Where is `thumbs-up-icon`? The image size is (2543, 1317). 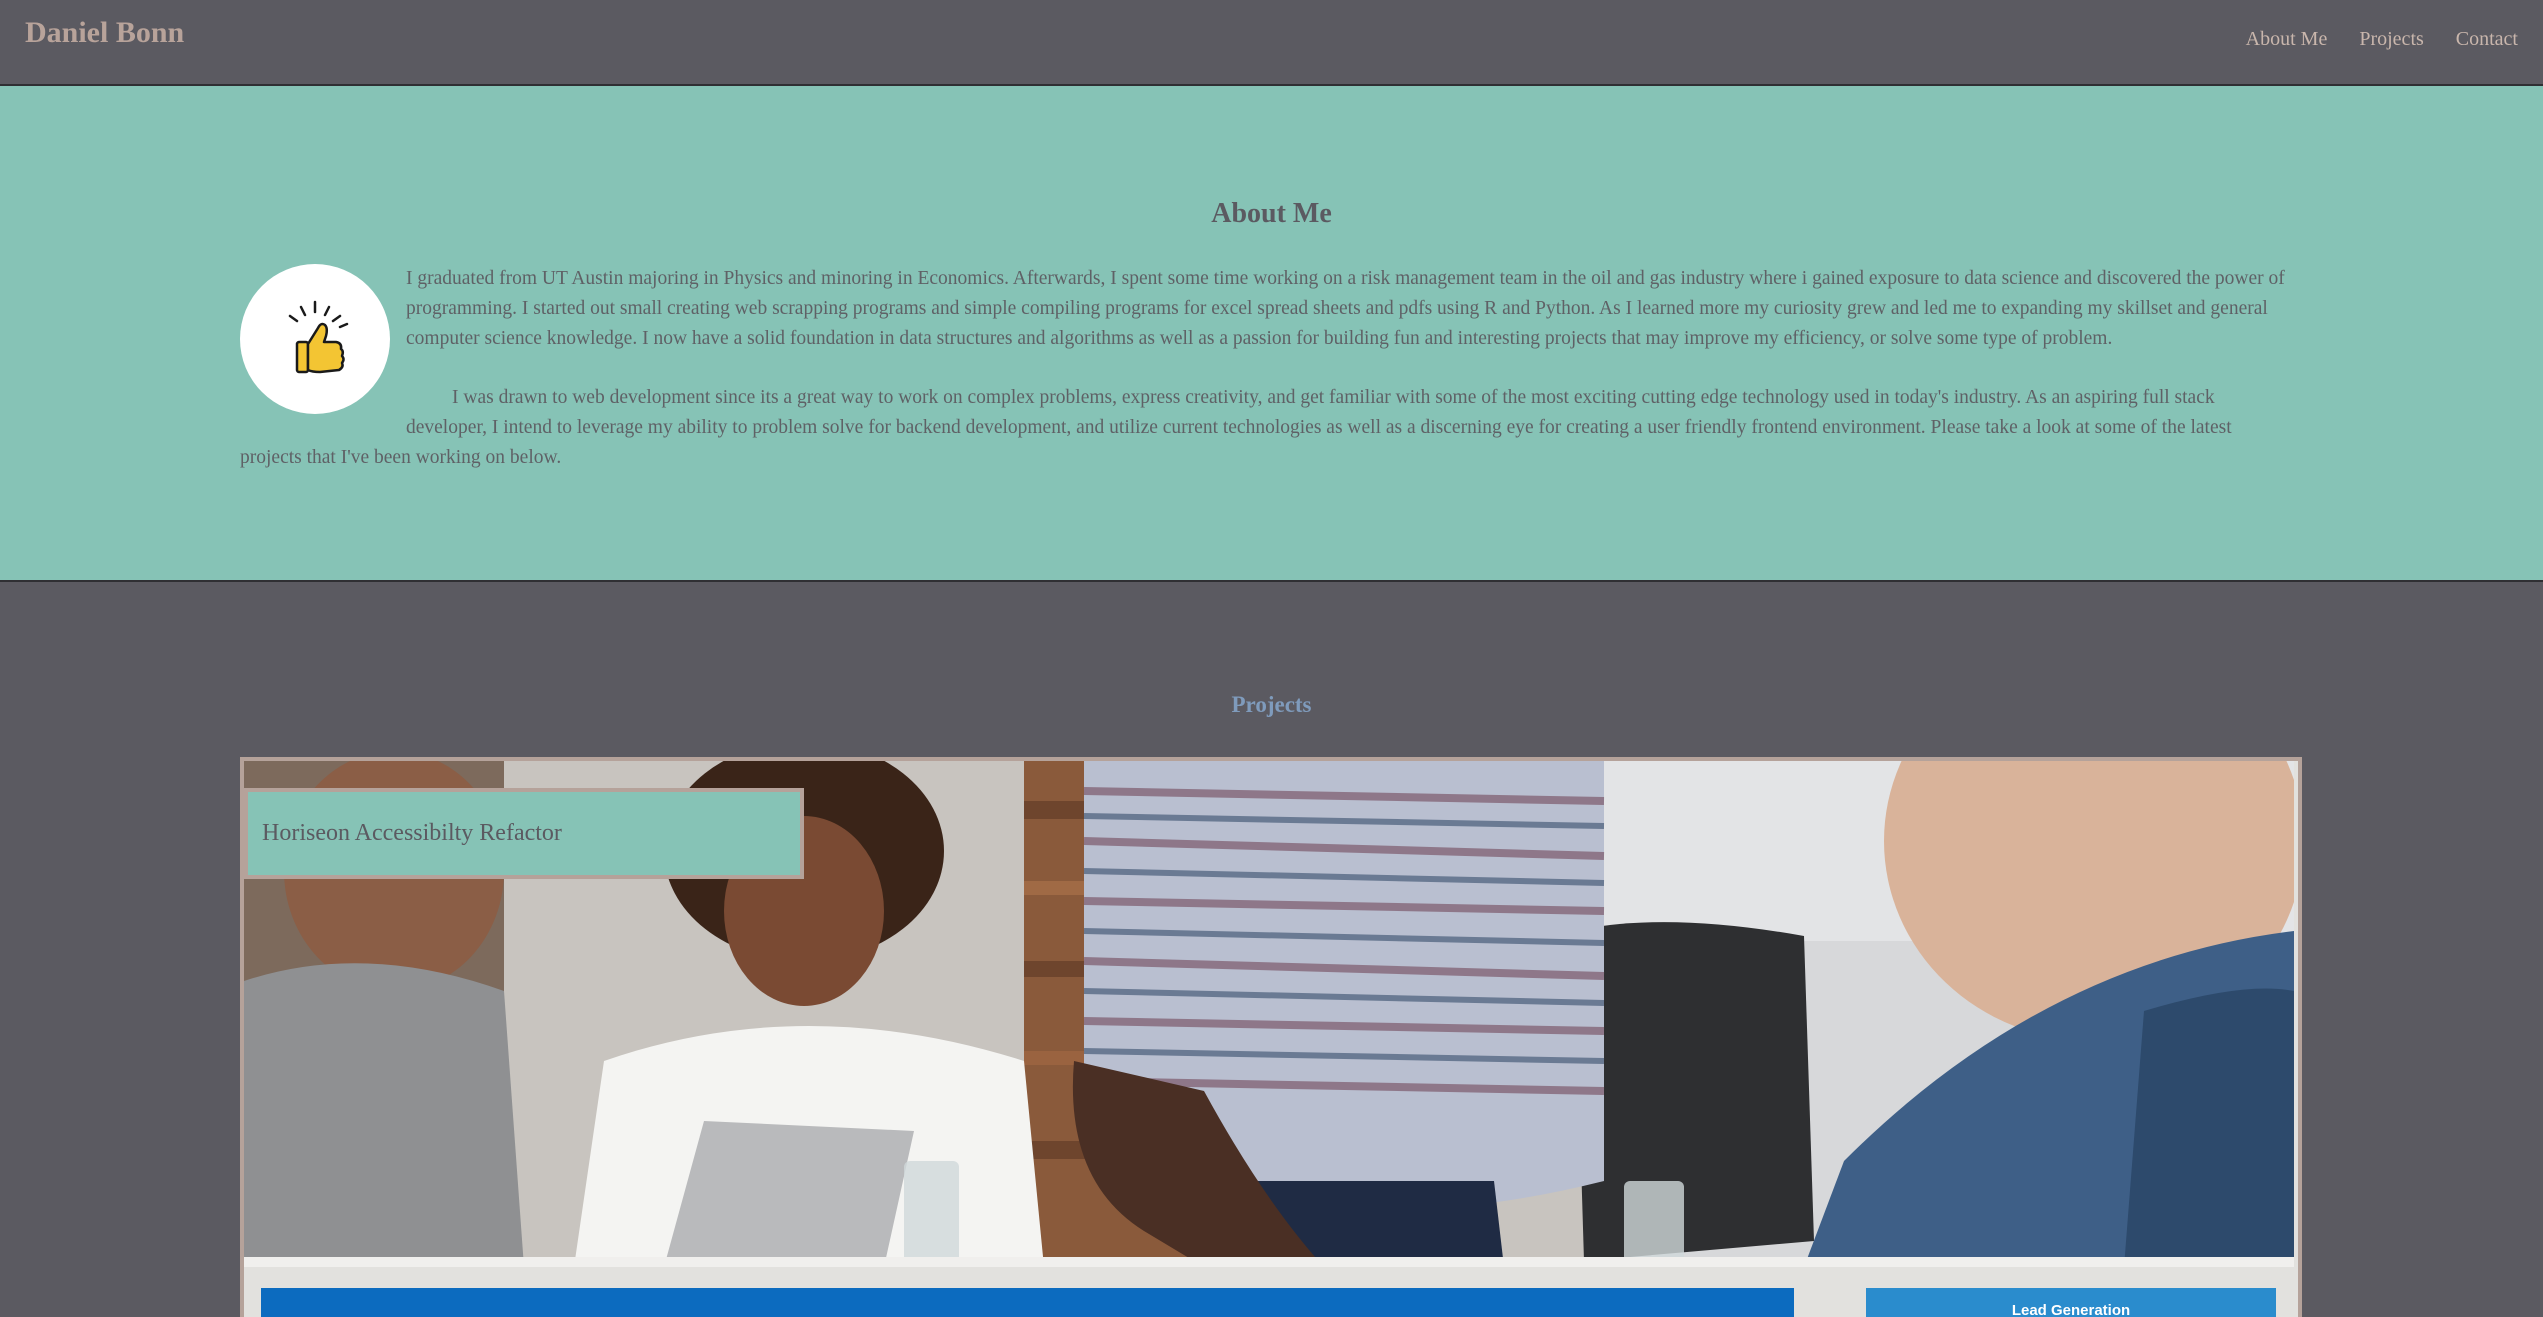
thumbs-up-icon is located at coordinates (318, 337).